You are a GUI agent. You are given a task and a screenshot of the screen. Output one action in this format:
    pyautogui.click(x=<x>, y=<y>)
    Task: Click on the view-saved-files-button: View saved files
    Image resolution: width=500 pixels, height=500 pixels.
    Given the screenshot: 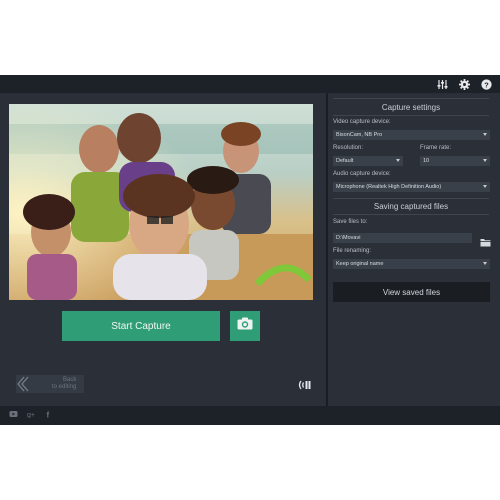 What is the action you would take?
    pyautogui.click(x=411, y=292)
    